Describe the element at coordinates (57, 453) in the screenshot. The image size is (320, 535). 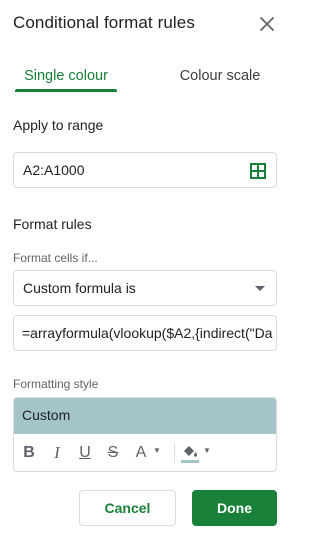
I see `italic-icon: I` at that location.